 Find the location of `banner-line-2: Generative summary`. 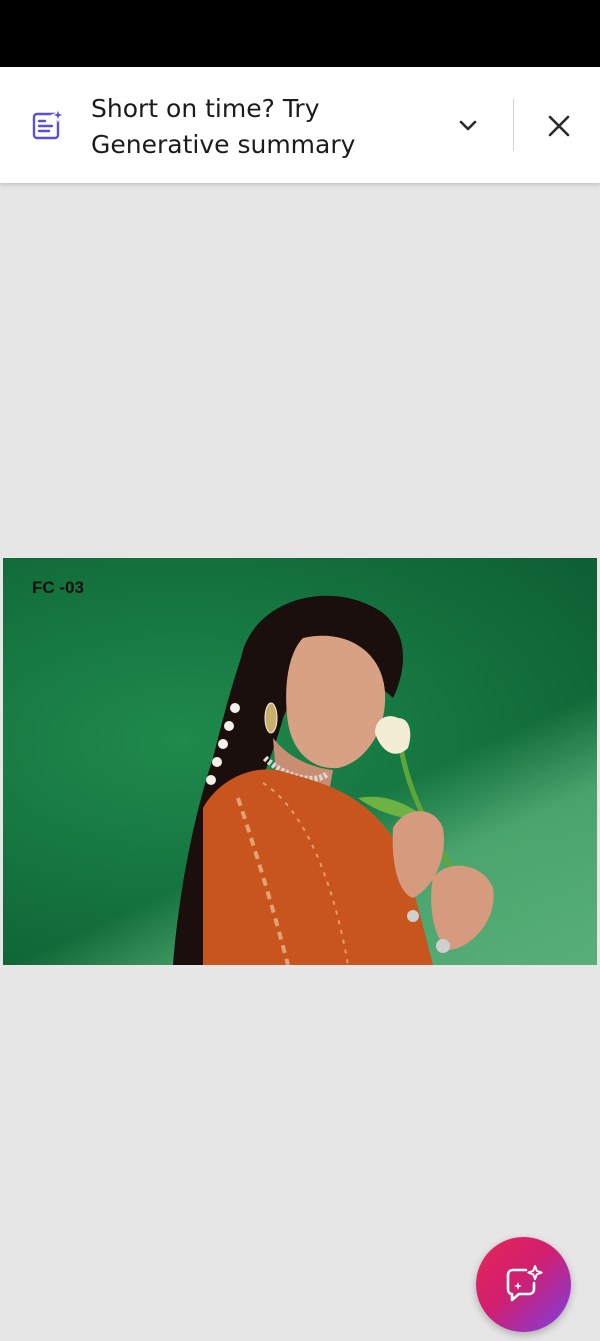

banner-line-2: Generative summary is located at coordinates (223, 144).